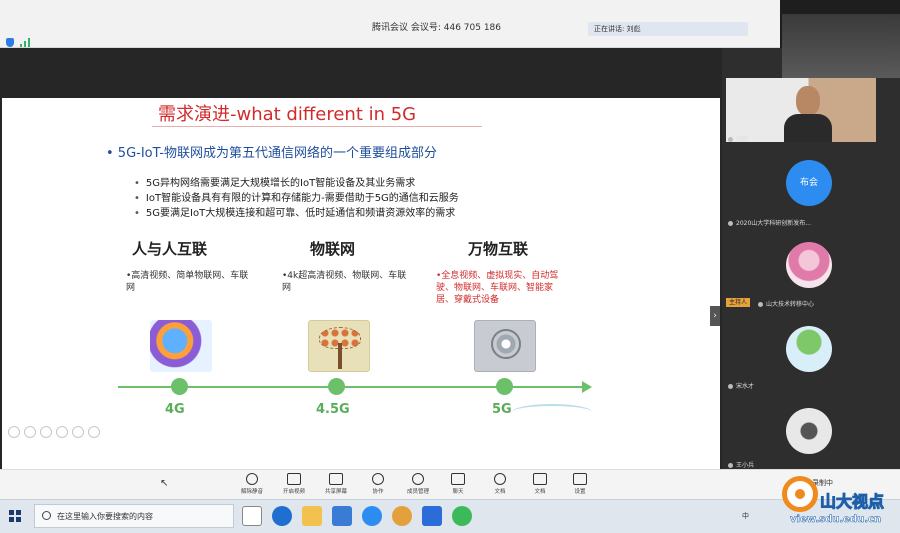  What do you see at coordinates (402, 516) in the screenshot?
I see `media-icon` at bounding box center [402, 516].